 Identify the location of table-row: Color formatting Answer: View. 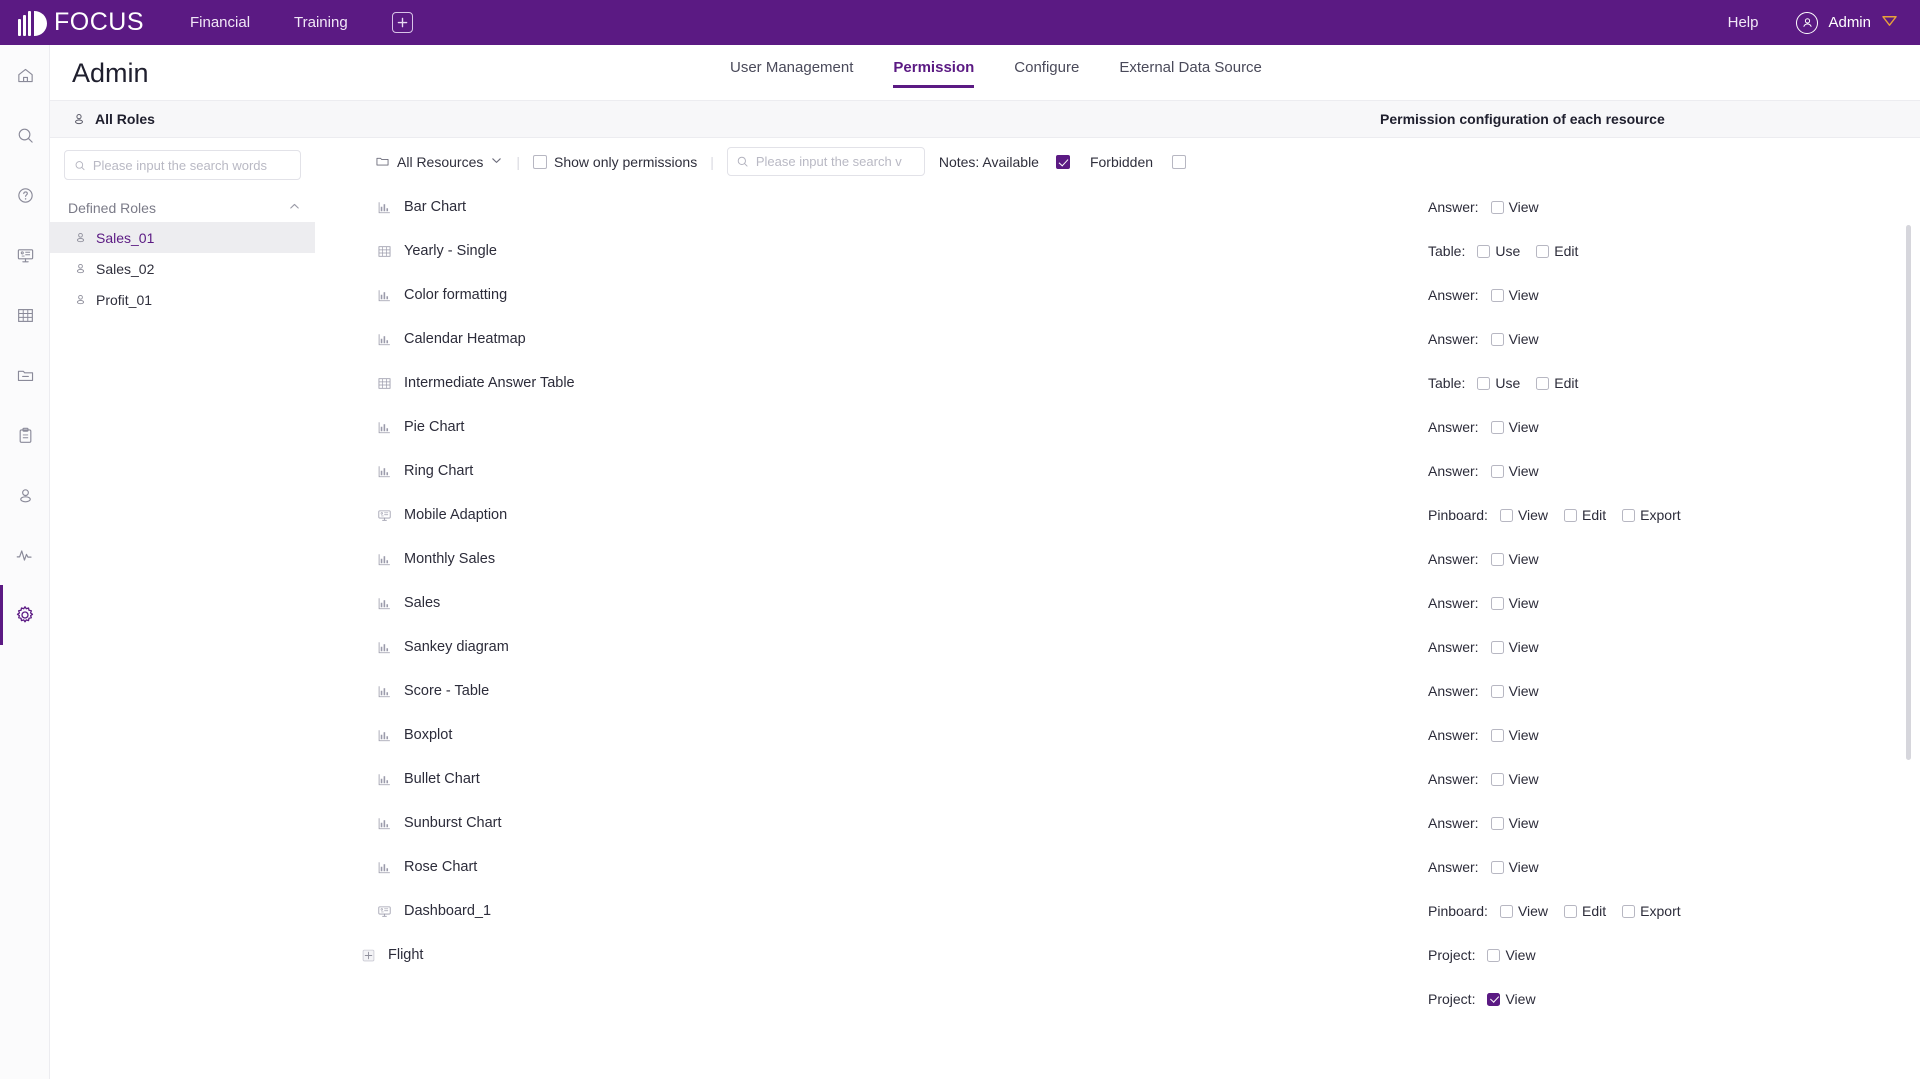
(1117, 295).